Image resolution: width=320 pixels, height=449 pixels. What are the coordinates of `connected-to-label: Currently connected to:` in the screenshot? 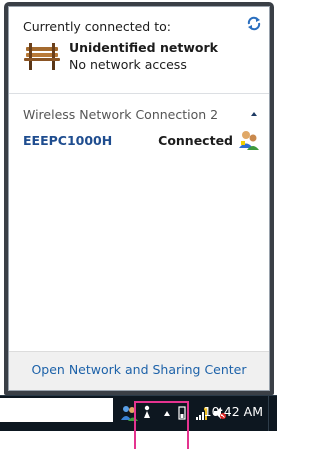 It's located at (97, 26).